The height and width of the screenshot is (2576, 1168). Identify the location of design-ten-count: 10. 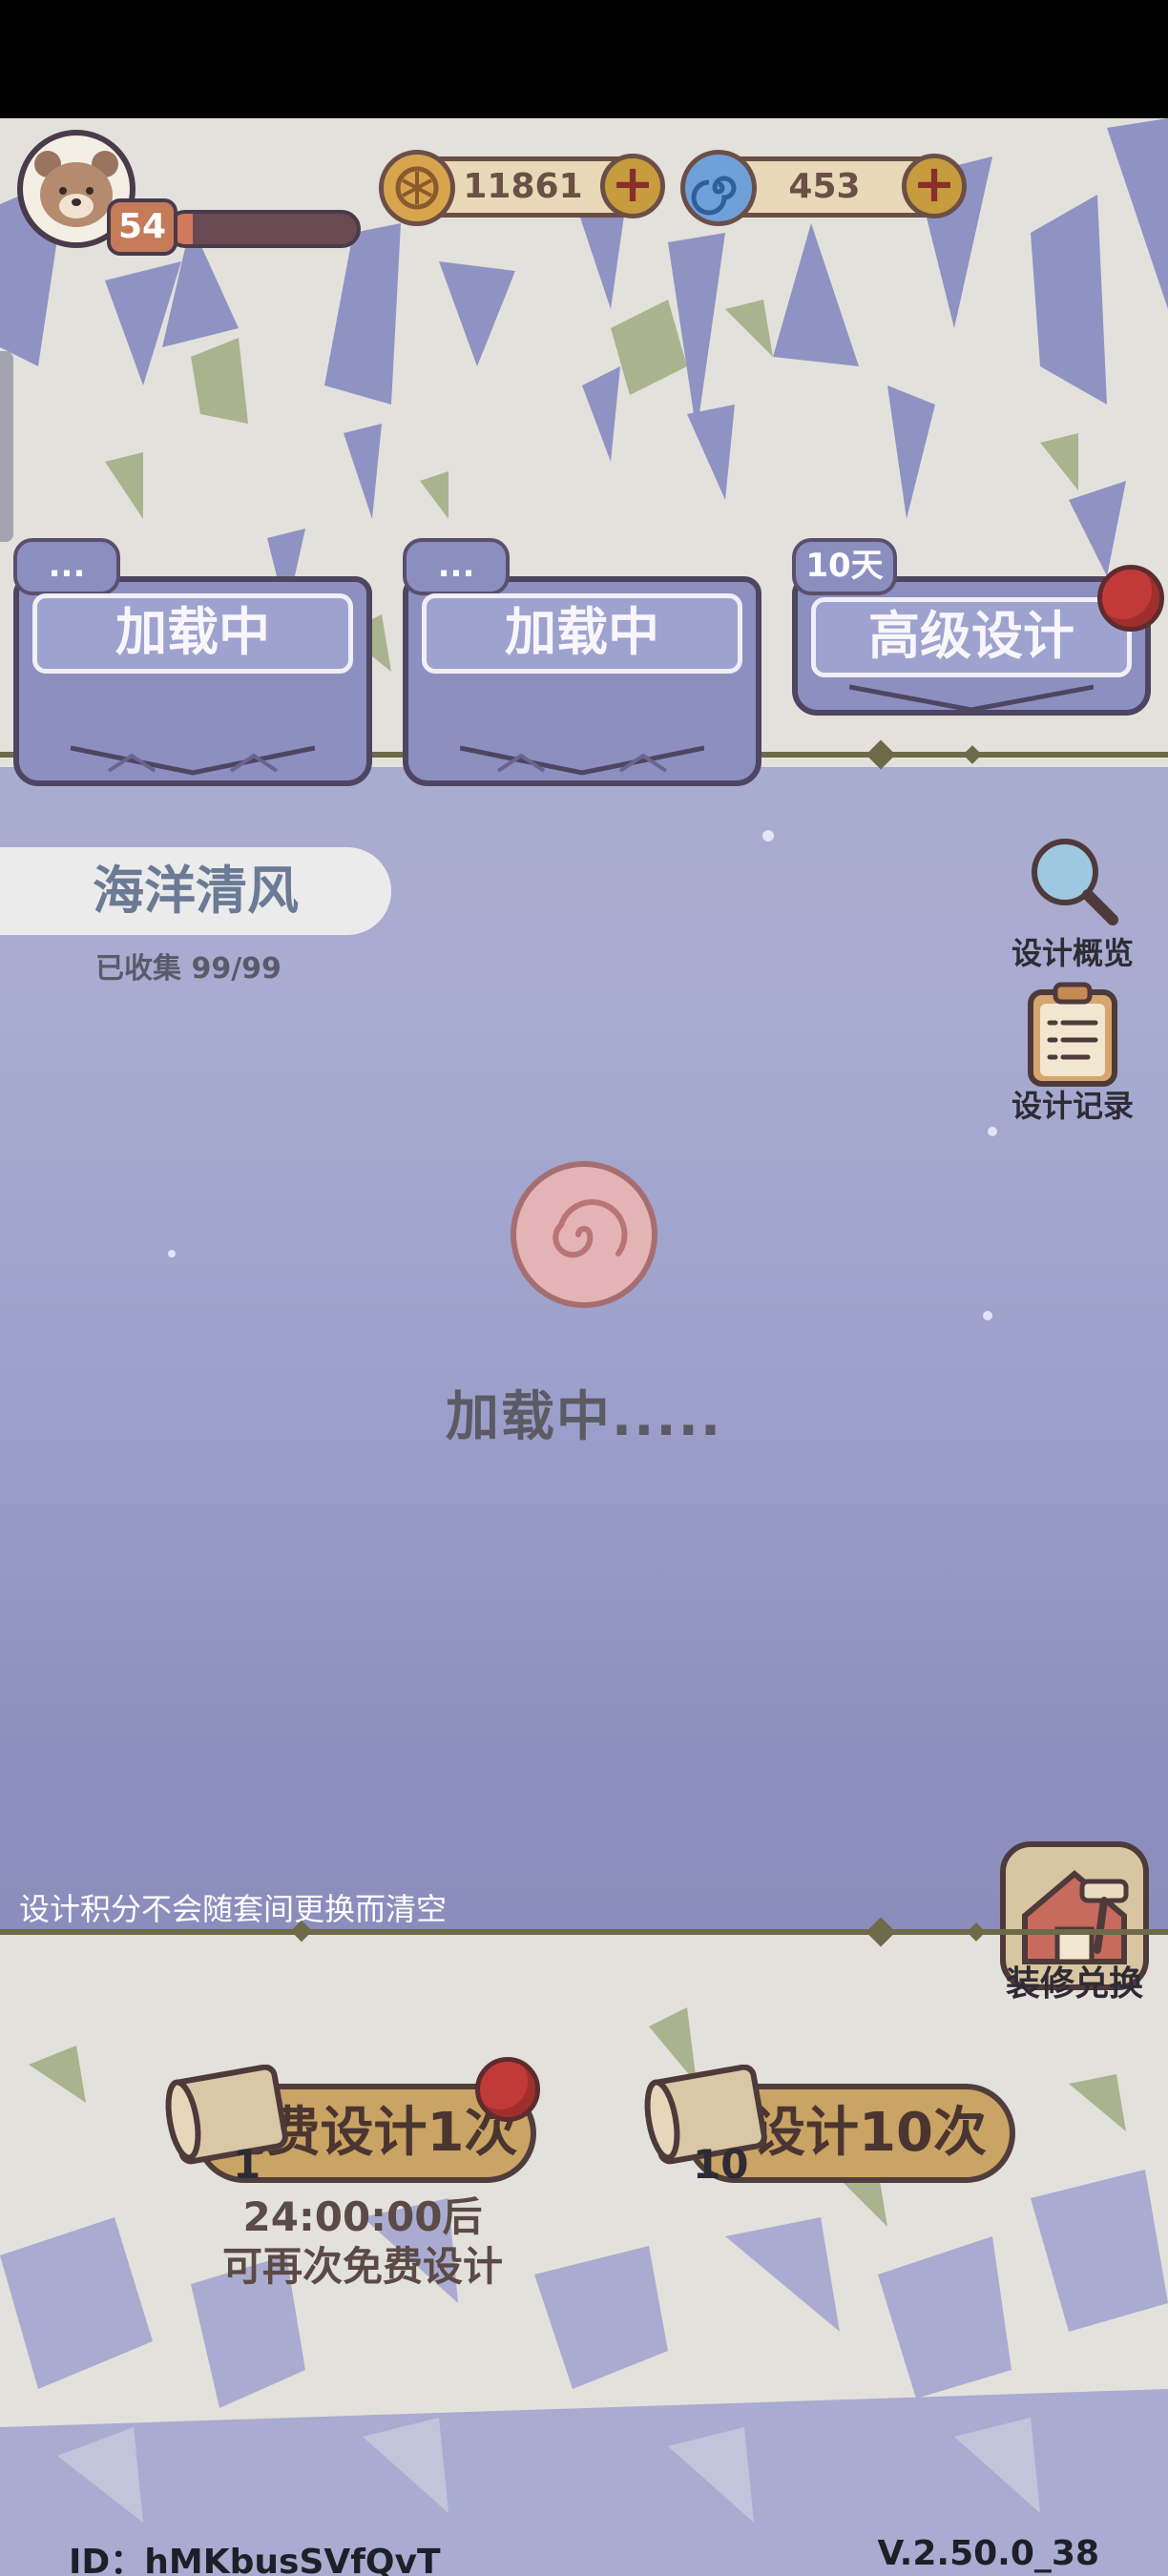
(721, 2164).